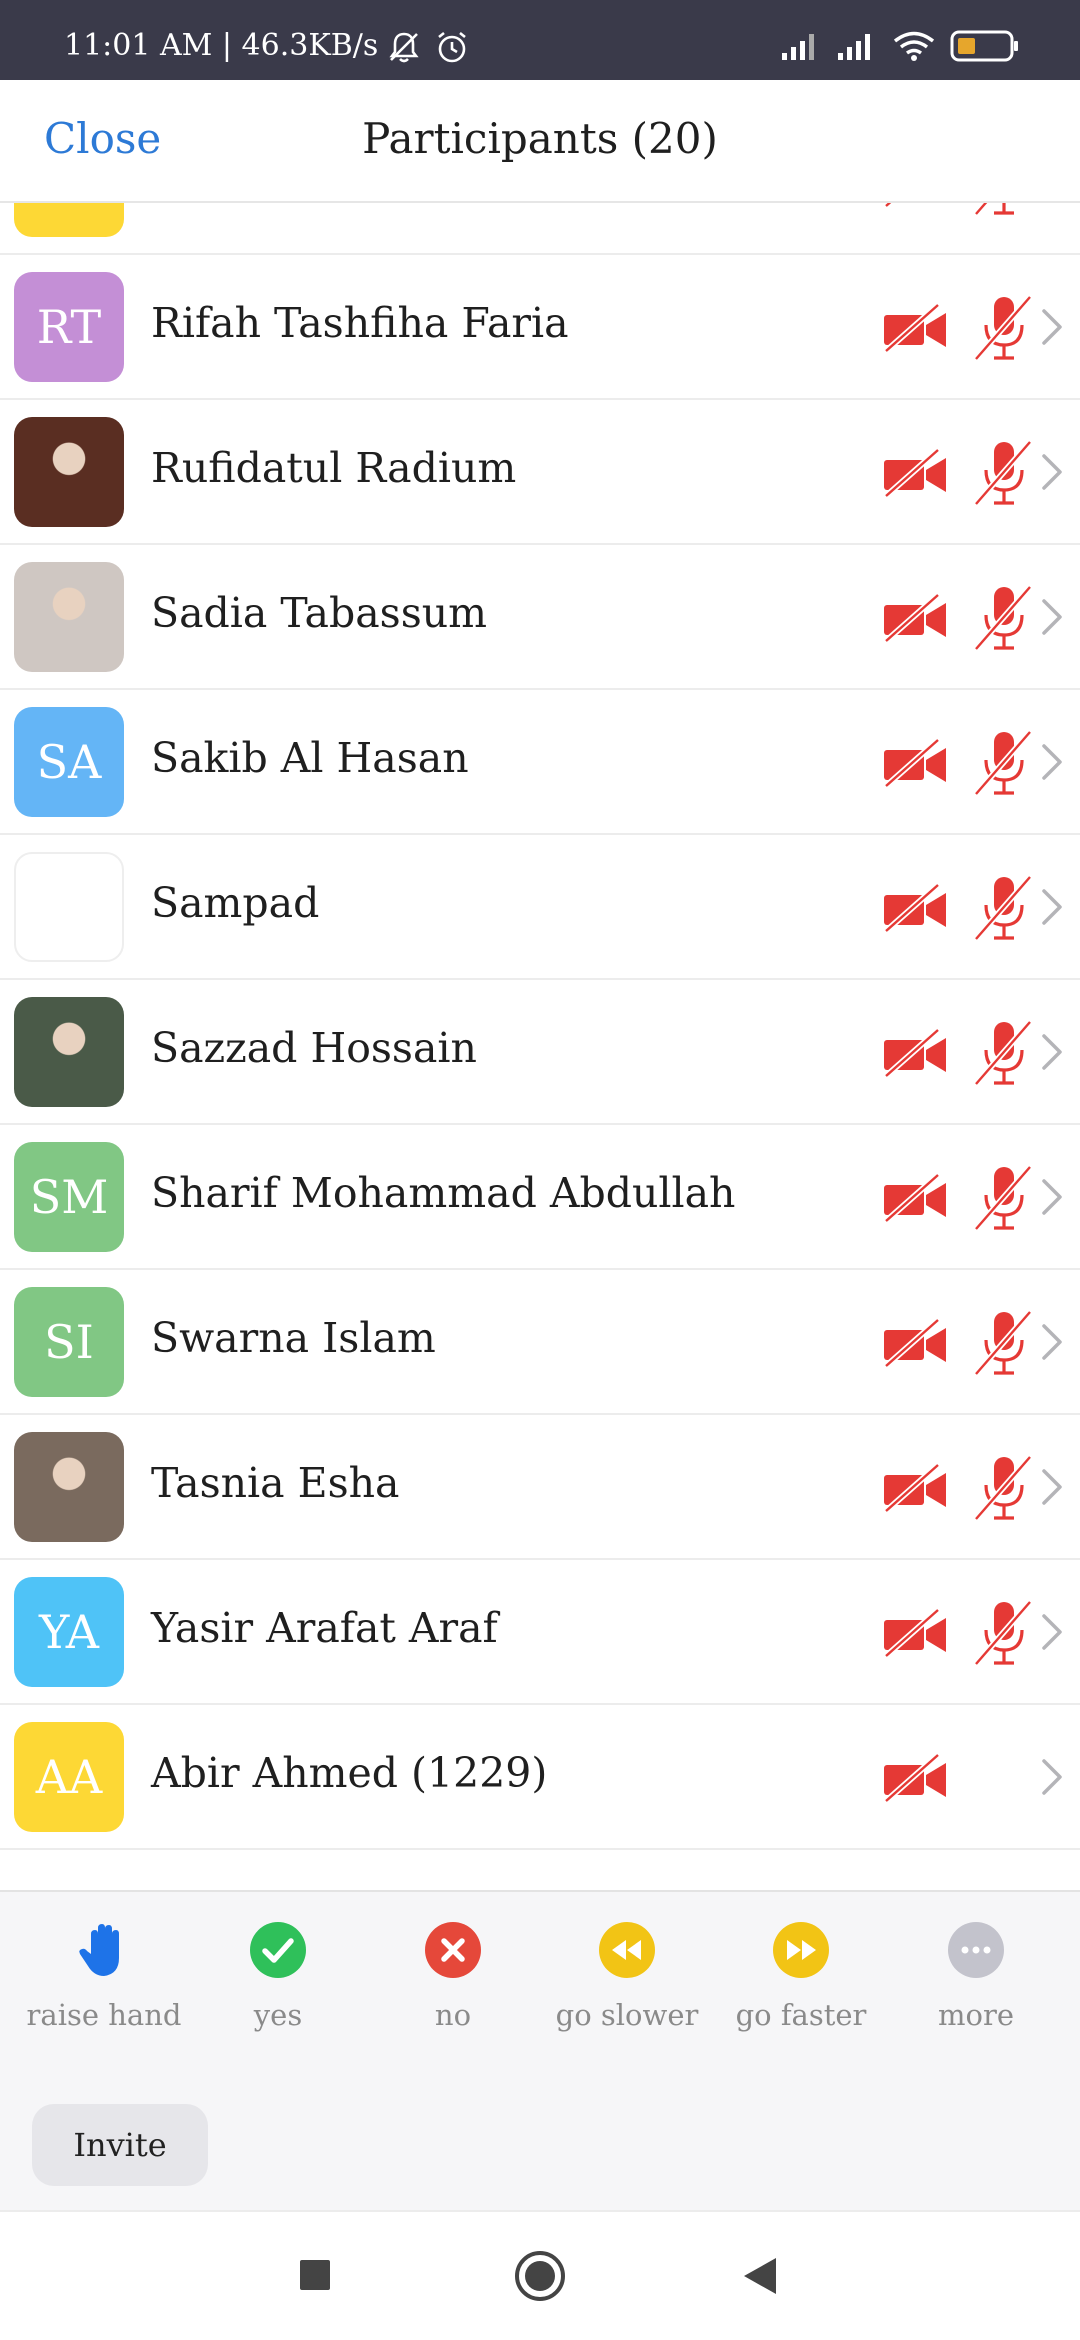 Image resolution: width=1080 pixels, height=2340 pixels. I want to click on participant-name: Yasir Arafat Araf, so click(324, 1628).